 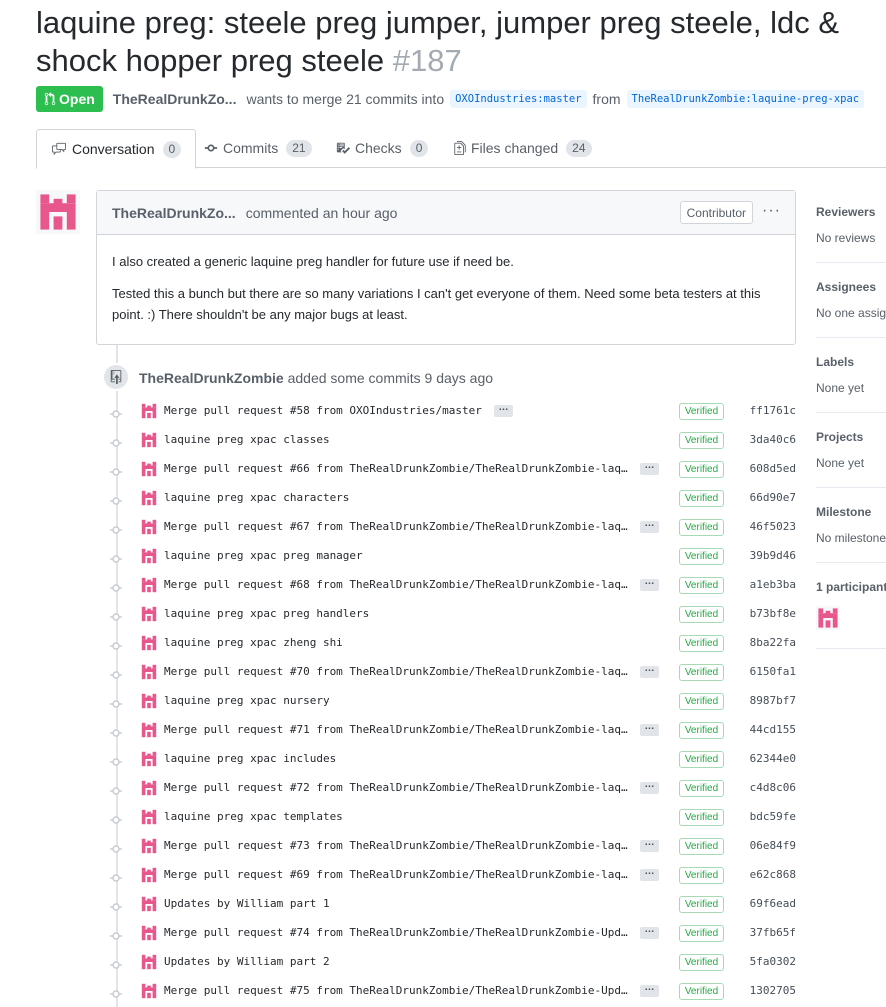 What do you see at coordinates (247, 439) in the screenshot?
I see `commit-message-link: laquine preg xpac classes` at bounding box center [247, 439].